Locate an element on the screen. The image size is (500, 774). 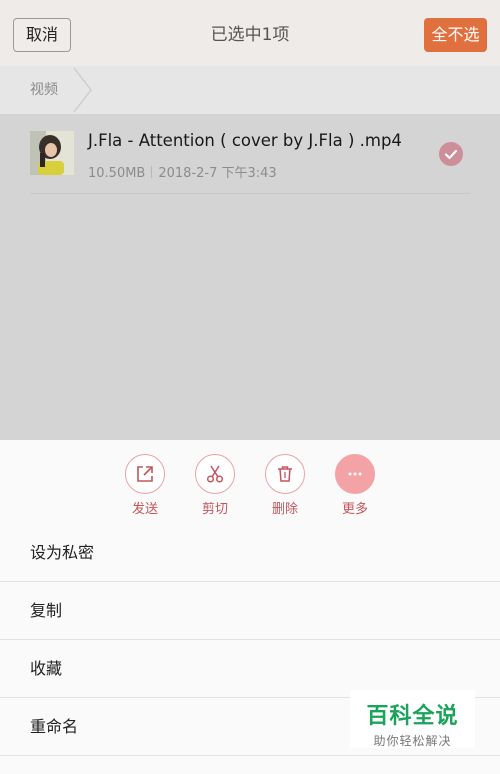
scissors-icon is located at coordinates (215, 474).